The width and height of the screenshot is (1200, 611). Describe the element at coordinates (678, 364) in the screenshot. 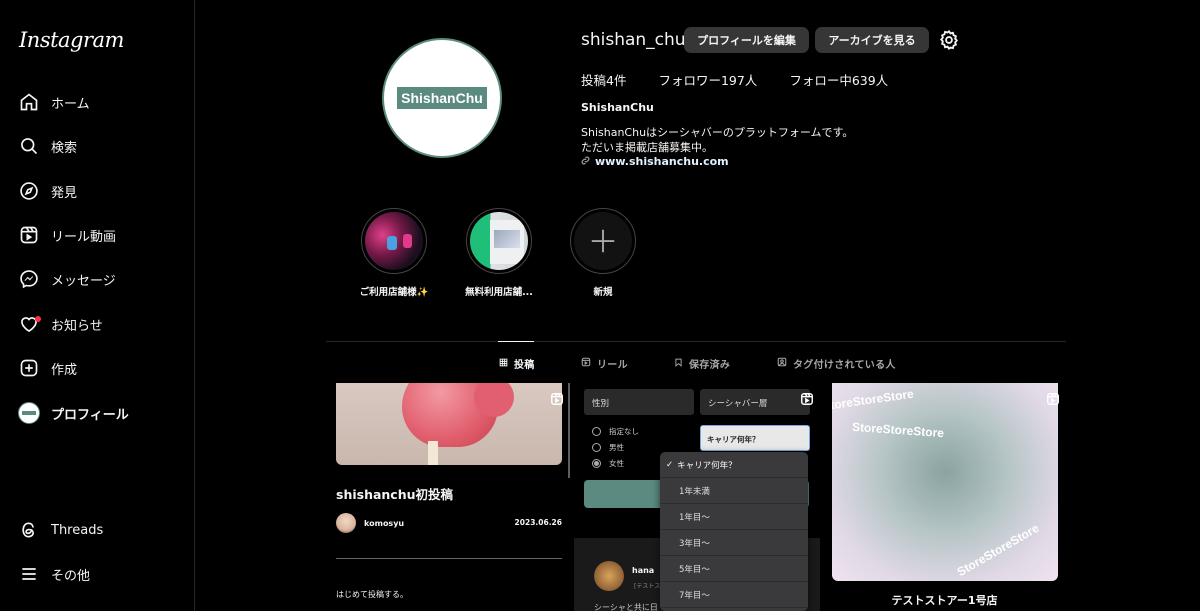

I see `bookmark-icon` at that location.